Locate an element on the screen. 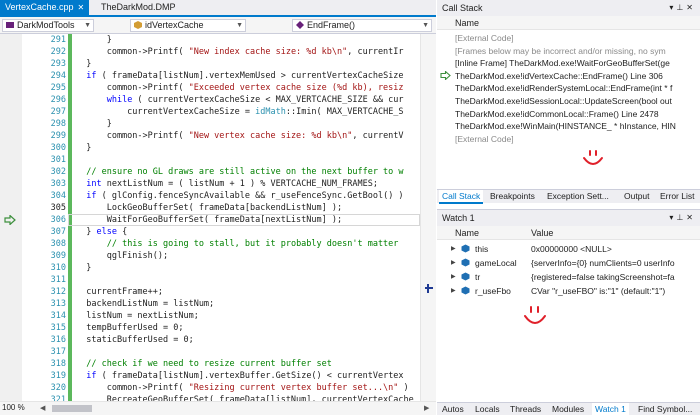 Image resolution: width=700 pixels, height=415 pixels. line-number: 319 is located at coordinates (58, 376).